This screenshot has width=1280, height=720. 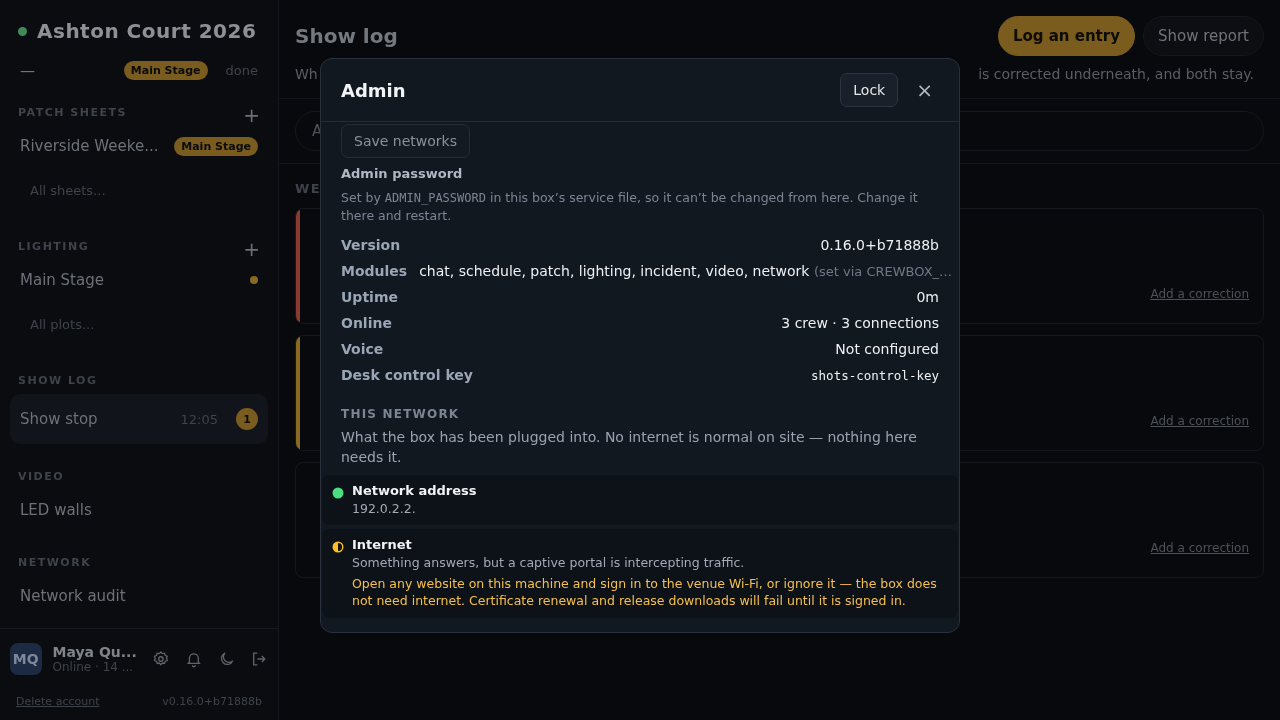 What do you see at coordinates (879, 245) in the screenshot?
I see `info-value: 0.16.0+b71888b` at bounding box center [879, 245].